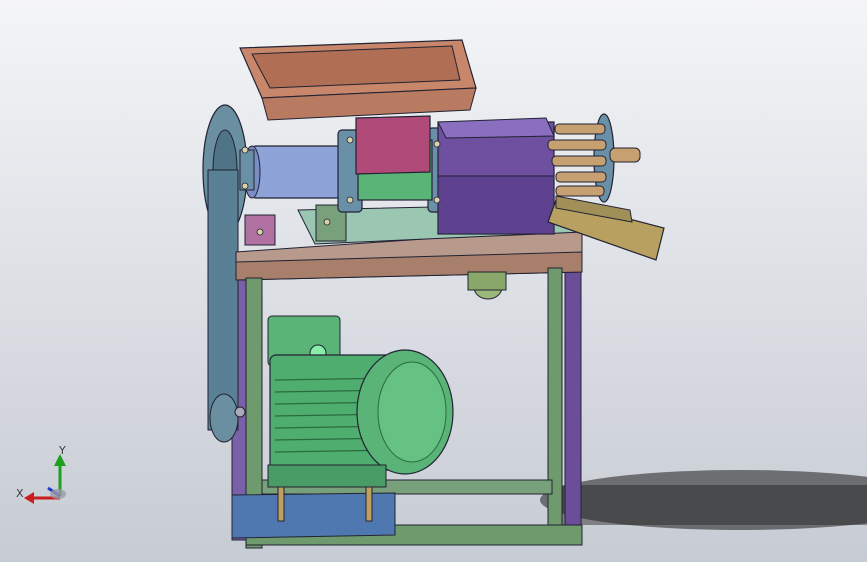  Describe the element at coordinates (223, 300) in the screenshot. I see `drive-belt` at that location.